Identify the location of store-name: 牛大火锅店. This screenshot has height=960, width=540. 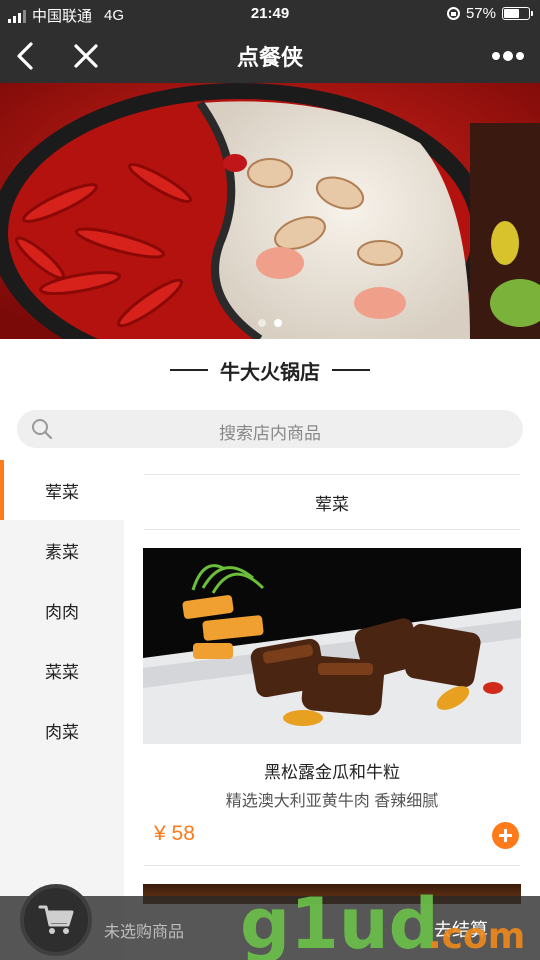
(270, 372).